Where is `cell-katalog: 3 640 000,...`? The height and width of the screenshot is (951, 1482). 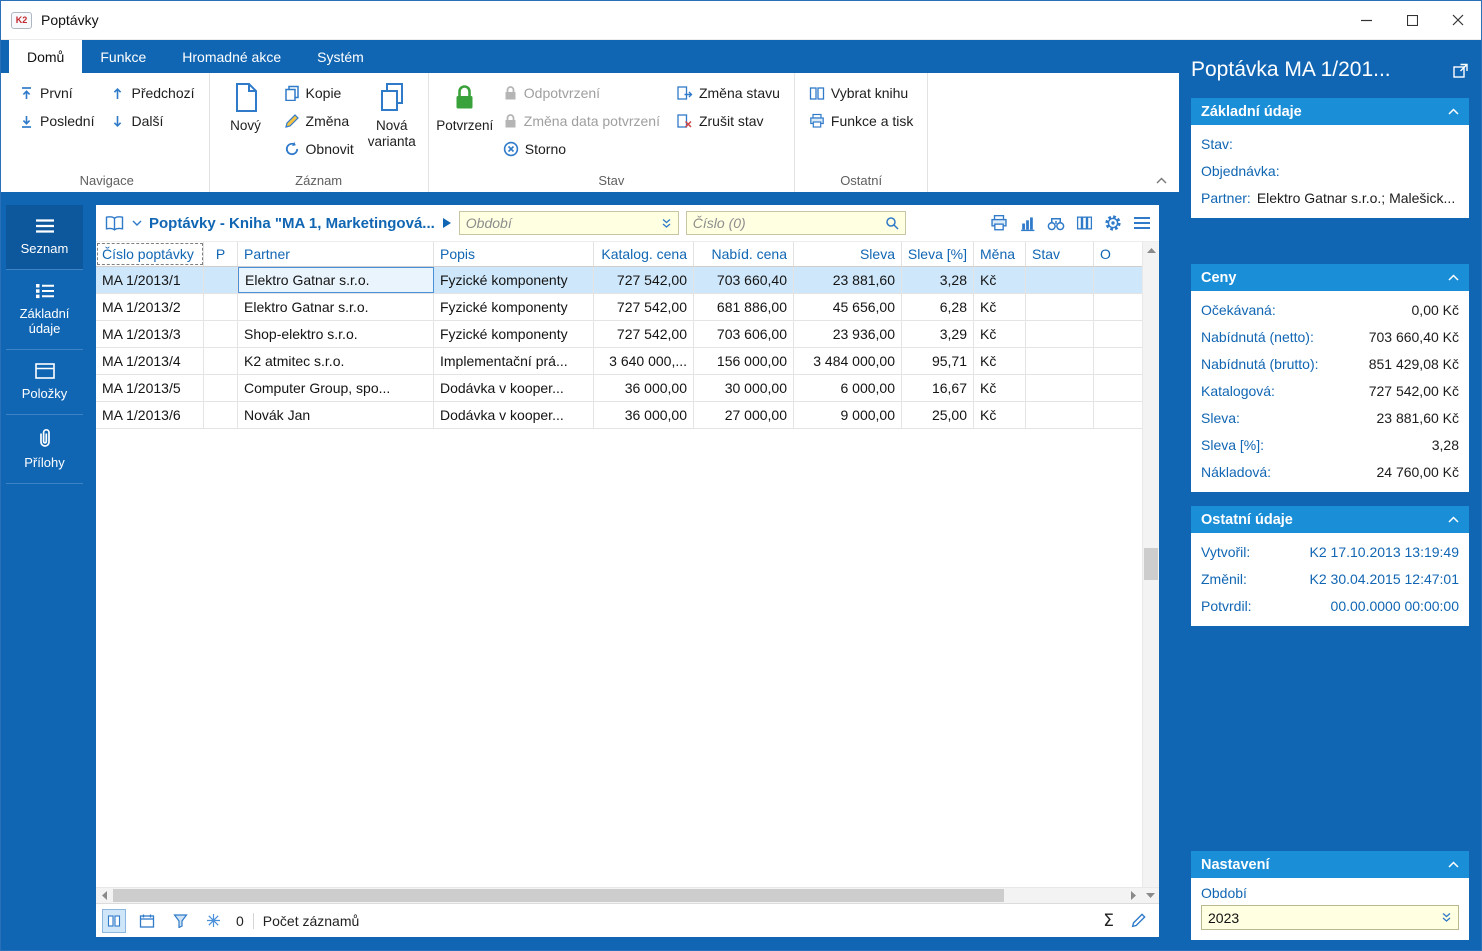 cell-katalog: 3 640 000,... is located at coordinates (644, 361).